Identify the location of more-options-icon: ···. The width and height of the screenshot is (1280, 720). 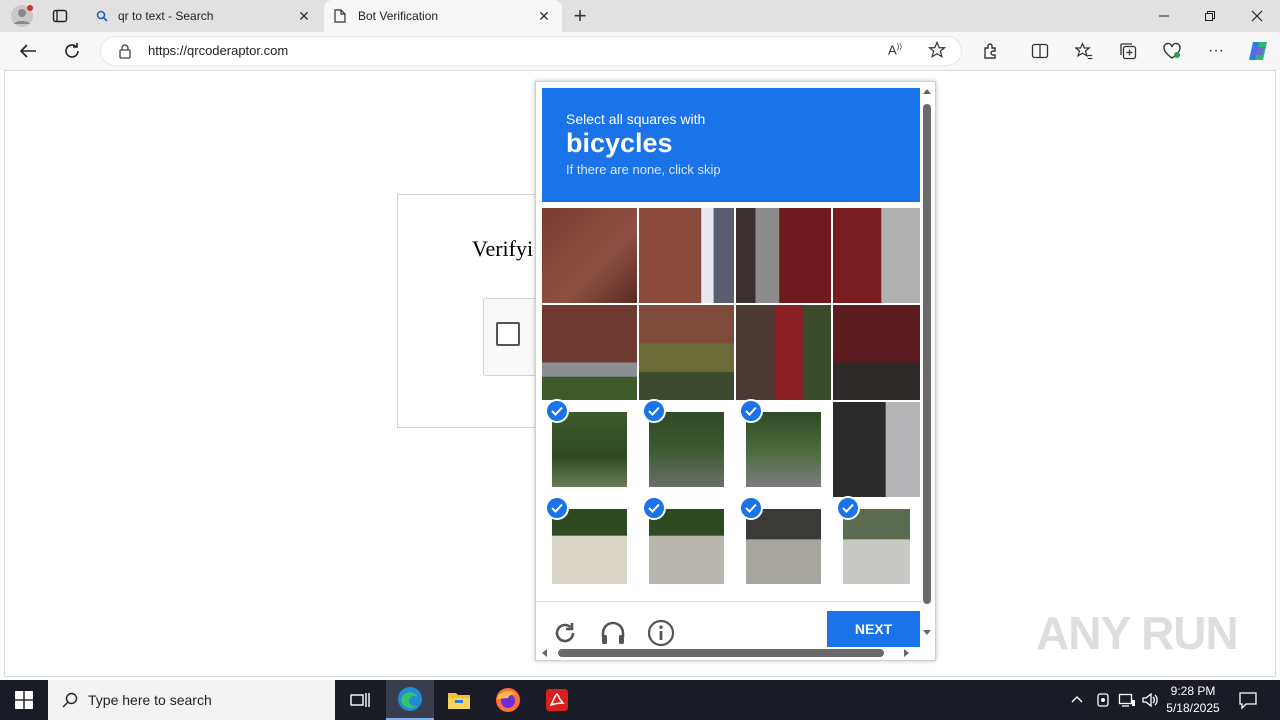
(1216, 51).